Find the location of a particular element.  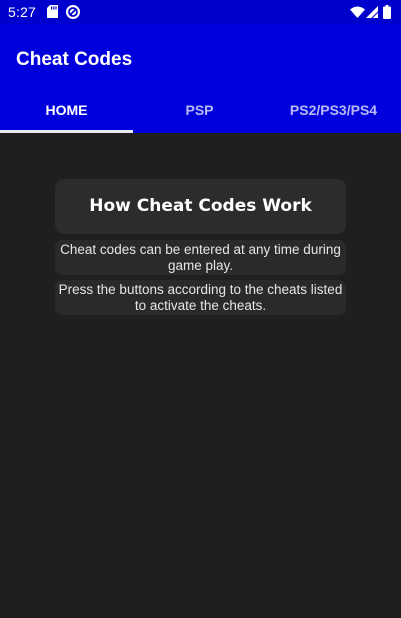

app-bar: Cheat Codes is located at coordinates (200, 60).